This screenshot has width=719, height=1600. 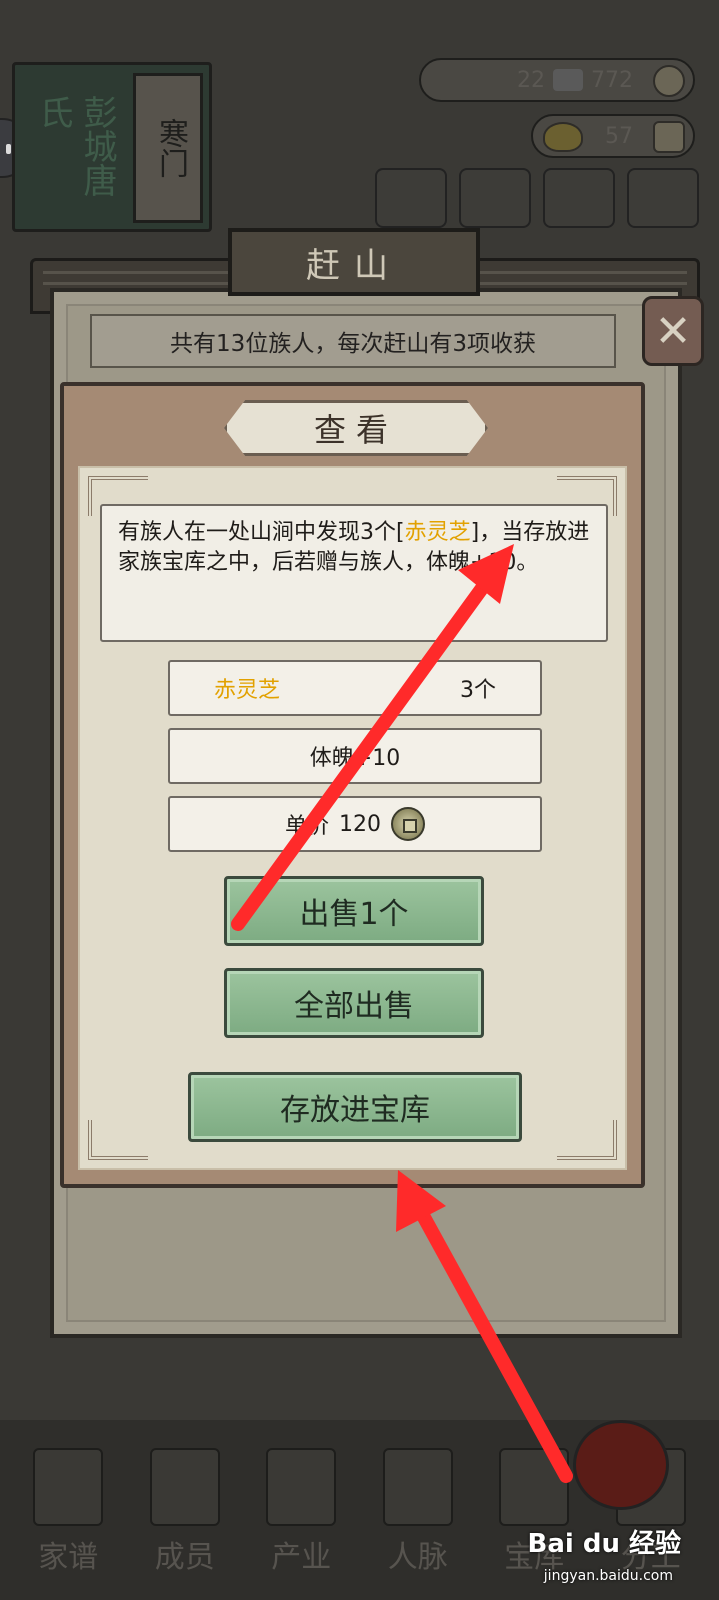 I want to click on close-icon: ✕, so click(x=673, y=331).